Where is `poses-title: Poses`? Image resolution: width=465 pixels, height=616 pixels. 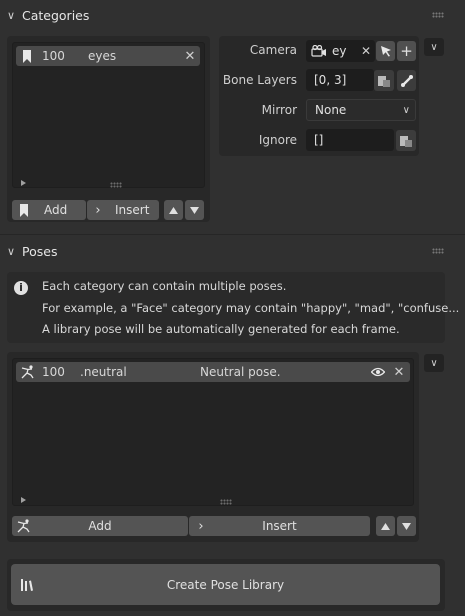 poses-title: Poses is located at coordinates (40, 251).